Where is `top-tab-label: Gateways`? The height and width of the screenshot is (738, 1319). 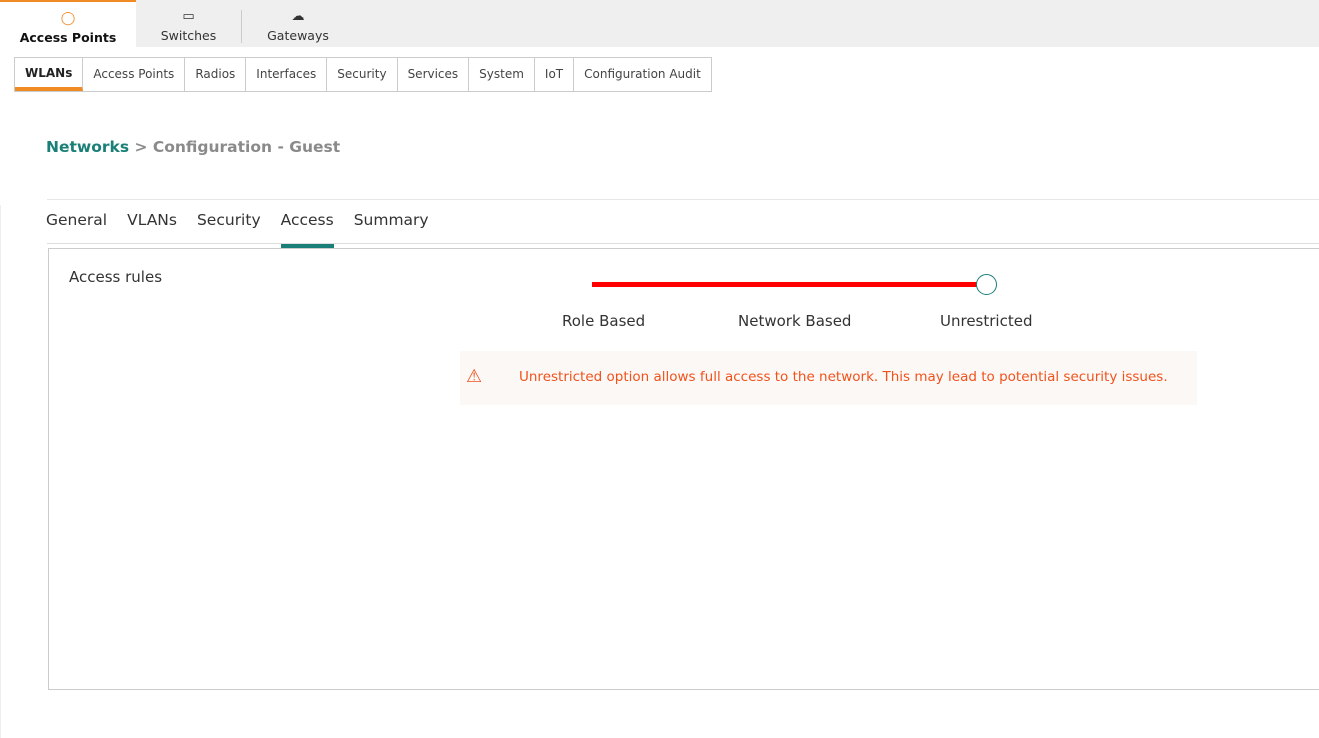
top-tab-label: Gateways is located at coordinates (298, 35).